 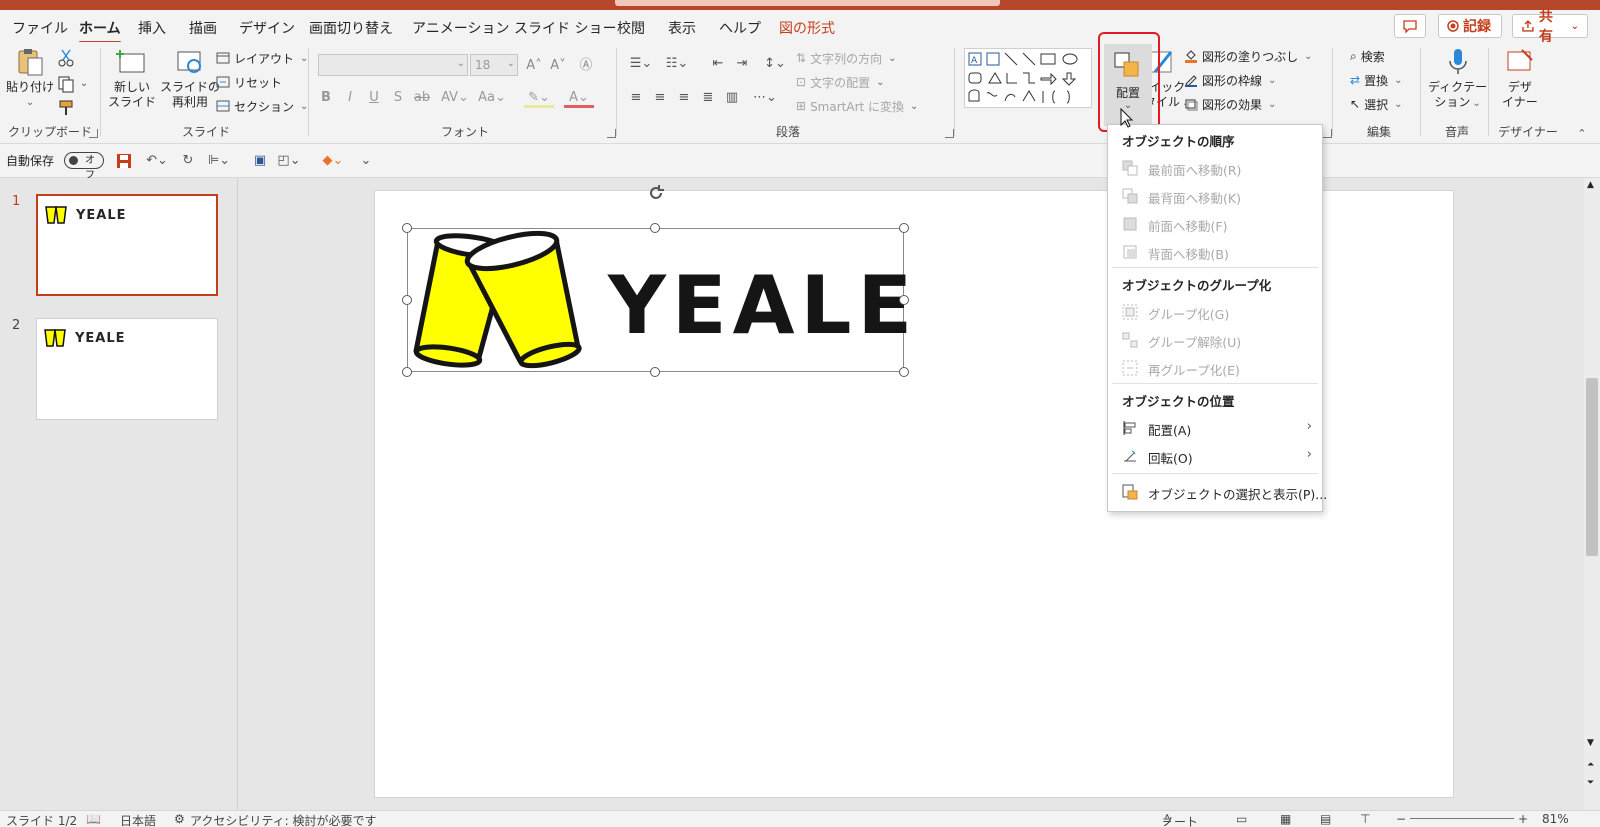 I want to click on shape-outline-button: 図形の枠線, so click(x=1230, y=80).